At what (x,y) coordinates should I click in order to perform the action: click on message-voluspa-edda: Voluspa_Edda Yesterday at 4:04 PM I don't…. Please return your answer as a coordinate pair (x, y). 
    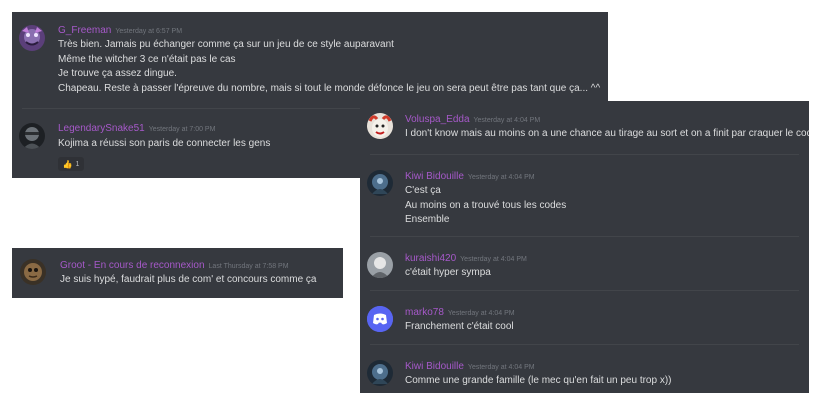
    Looking at the image, I should click on (584, 127).